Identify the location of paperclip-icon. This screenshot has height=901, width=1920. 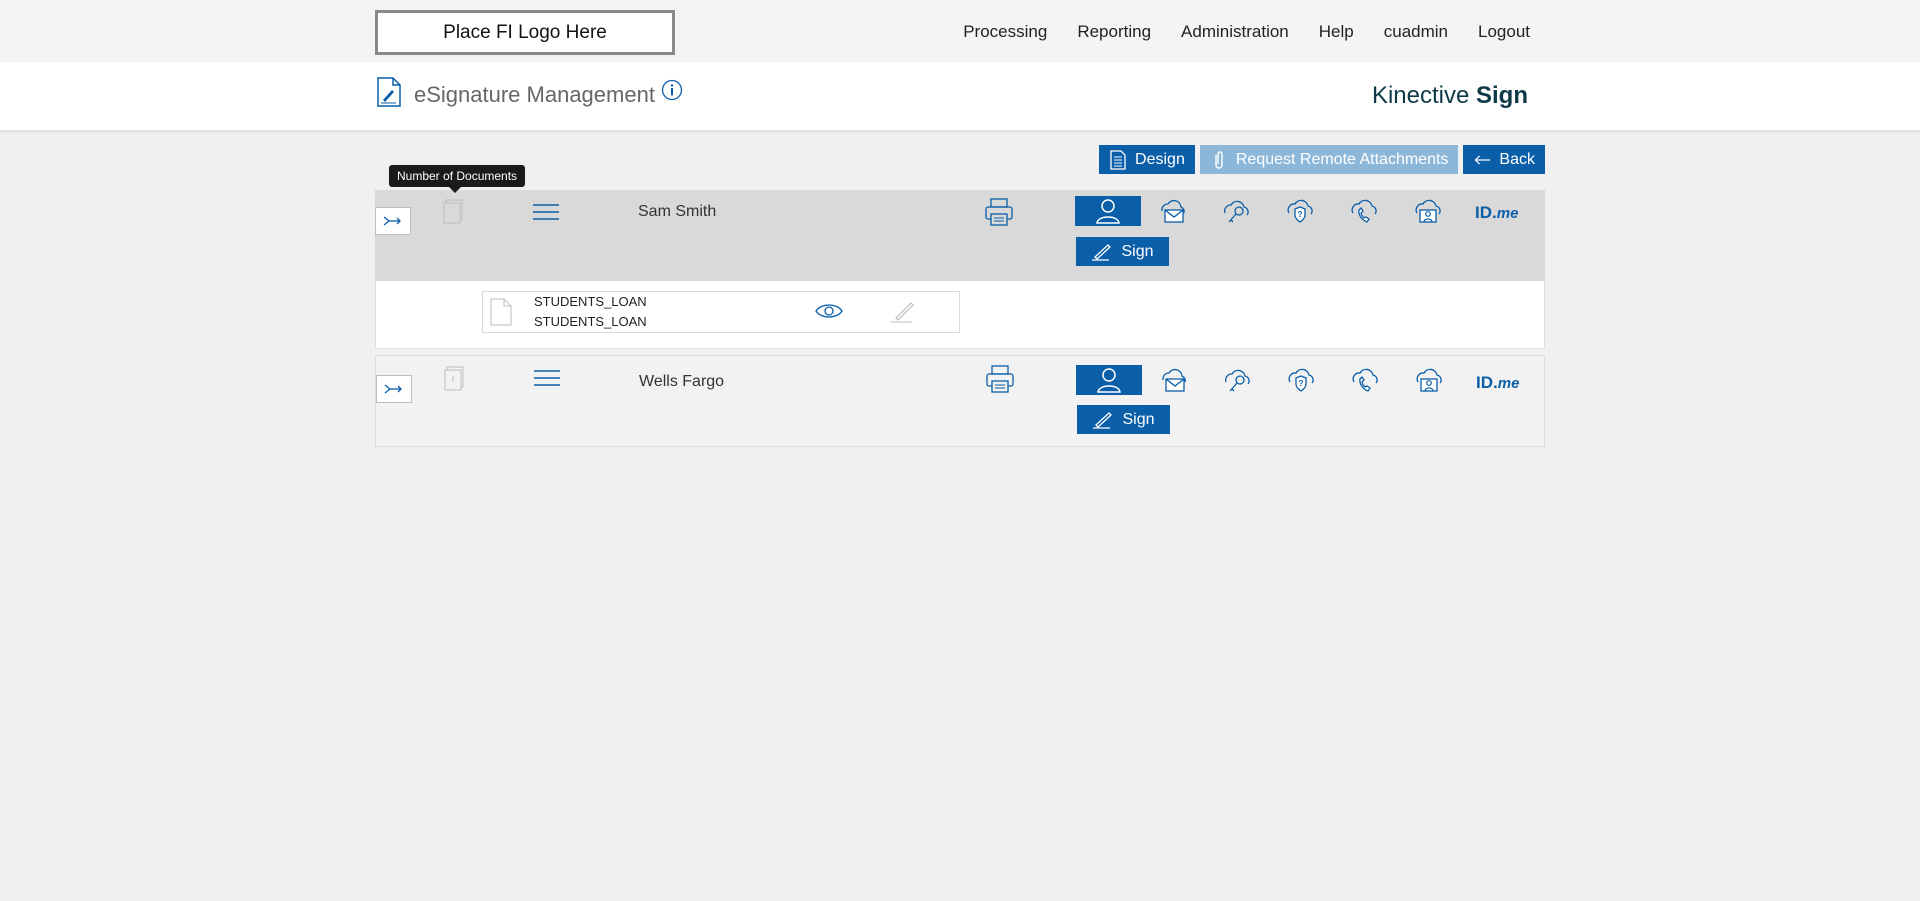
(1219, 159).